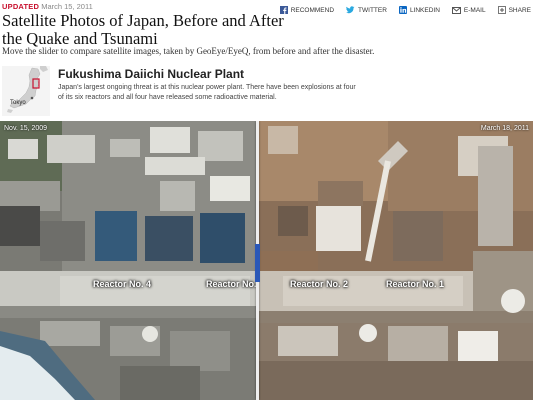 This screenshot has width=533, height=400. I want to click on linkedin-icon, so click(402, 10).